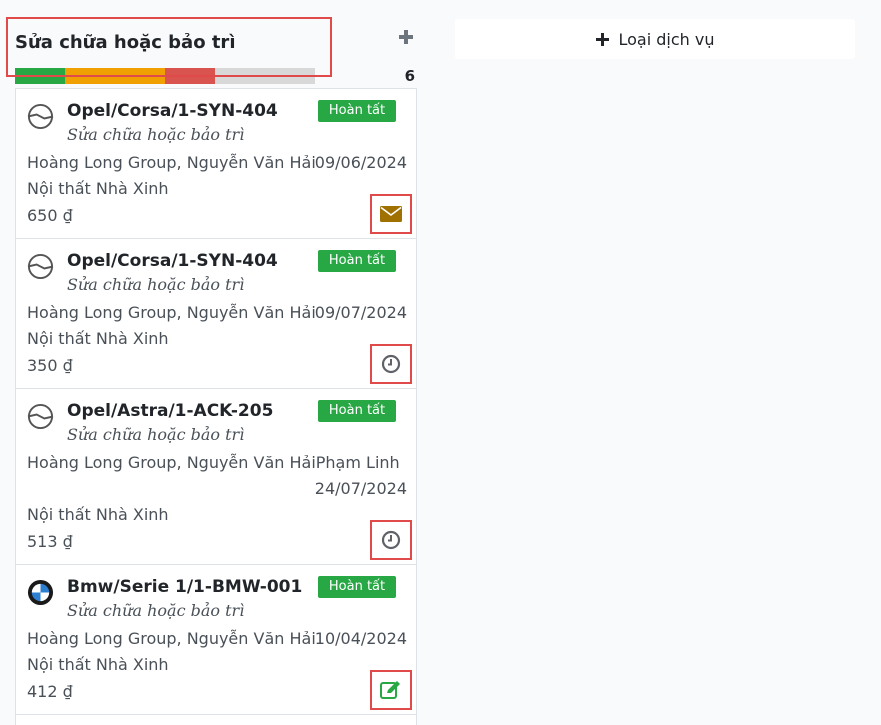 Image resolution: width=881 pixels, height=725 pixels. What do you see at coordinates (170, 411) in the screenshot?
I see `card-title: Opel/Astra/1-ACK-205` at bounding box center [170, 411].